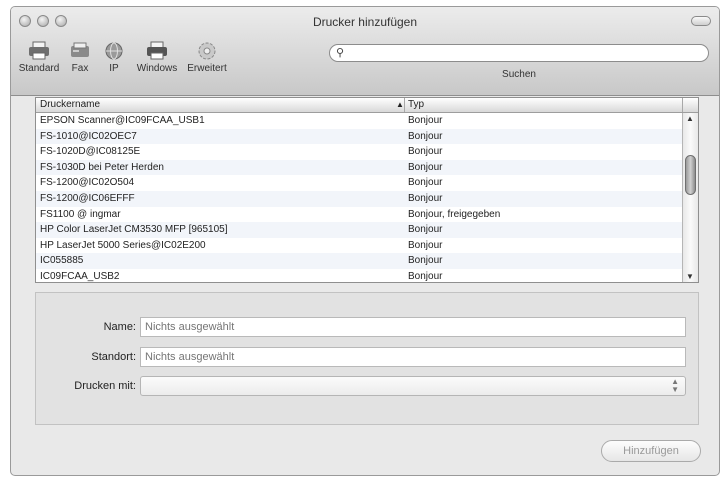  What do you see at coordinates (519, 74) in the screenshot?
I see `search-label: Suchen` at bounding box center [519, 74].